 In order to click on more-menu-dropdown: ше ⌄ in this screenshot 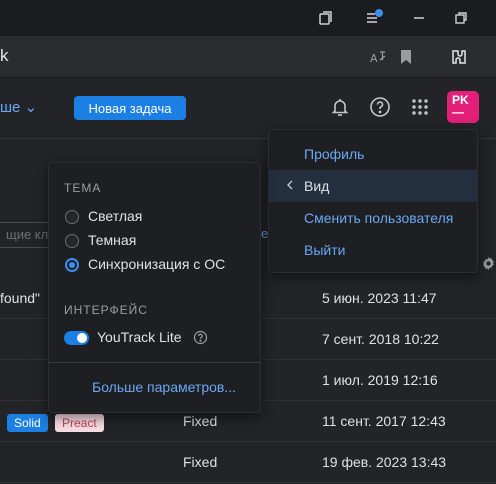, I will do `click(18, 107)`.